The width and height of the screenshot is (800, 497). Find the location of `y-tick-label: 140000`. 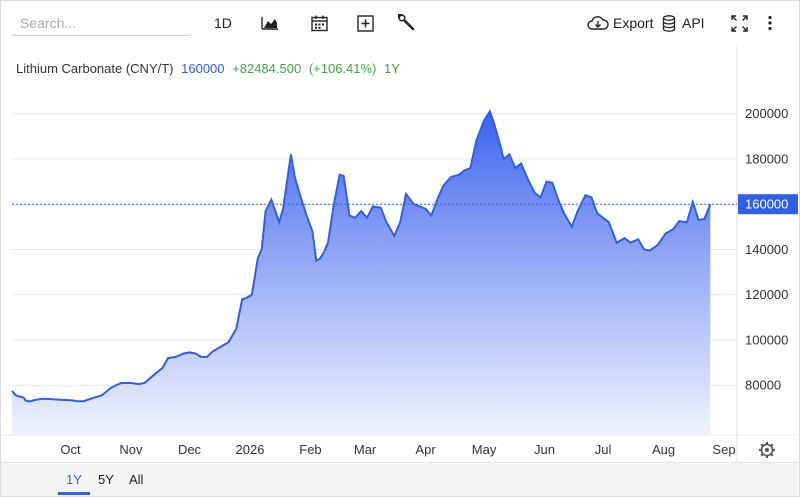

y-tick-label: 140000 is located at coordinates (766, 249).